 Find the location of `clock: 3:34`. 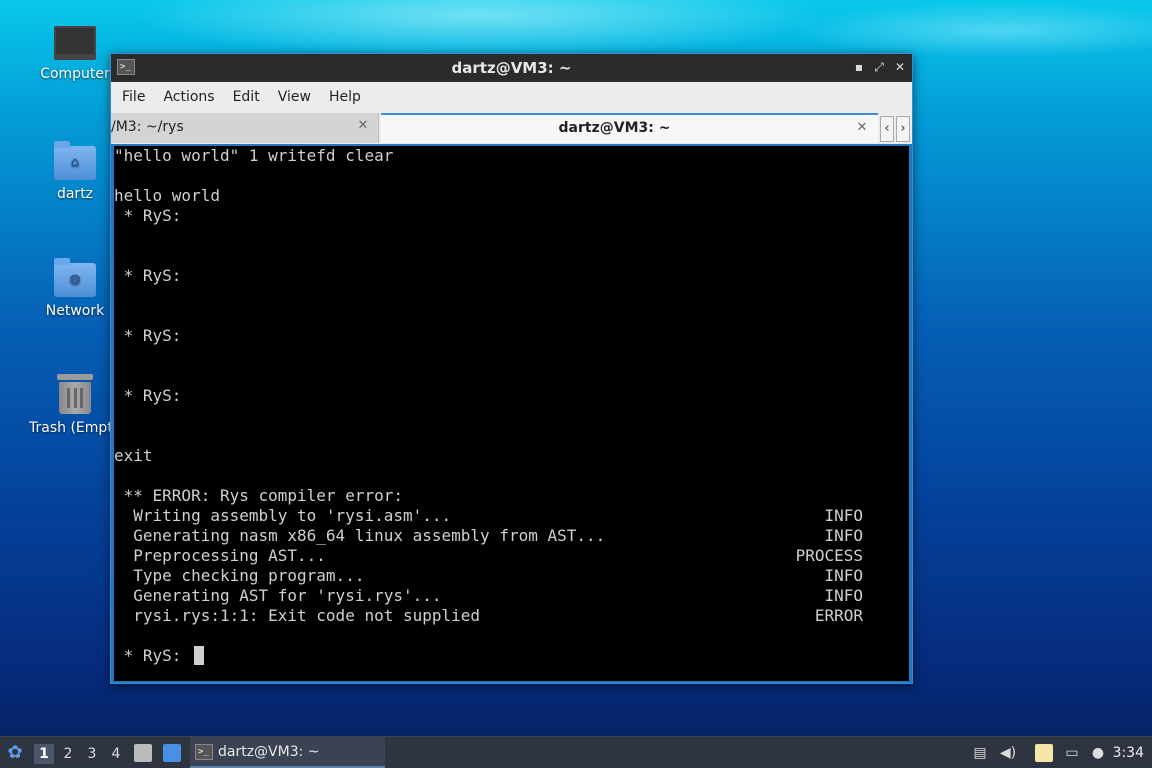

clock: 3:34 is located at coordinates (1128, 753).